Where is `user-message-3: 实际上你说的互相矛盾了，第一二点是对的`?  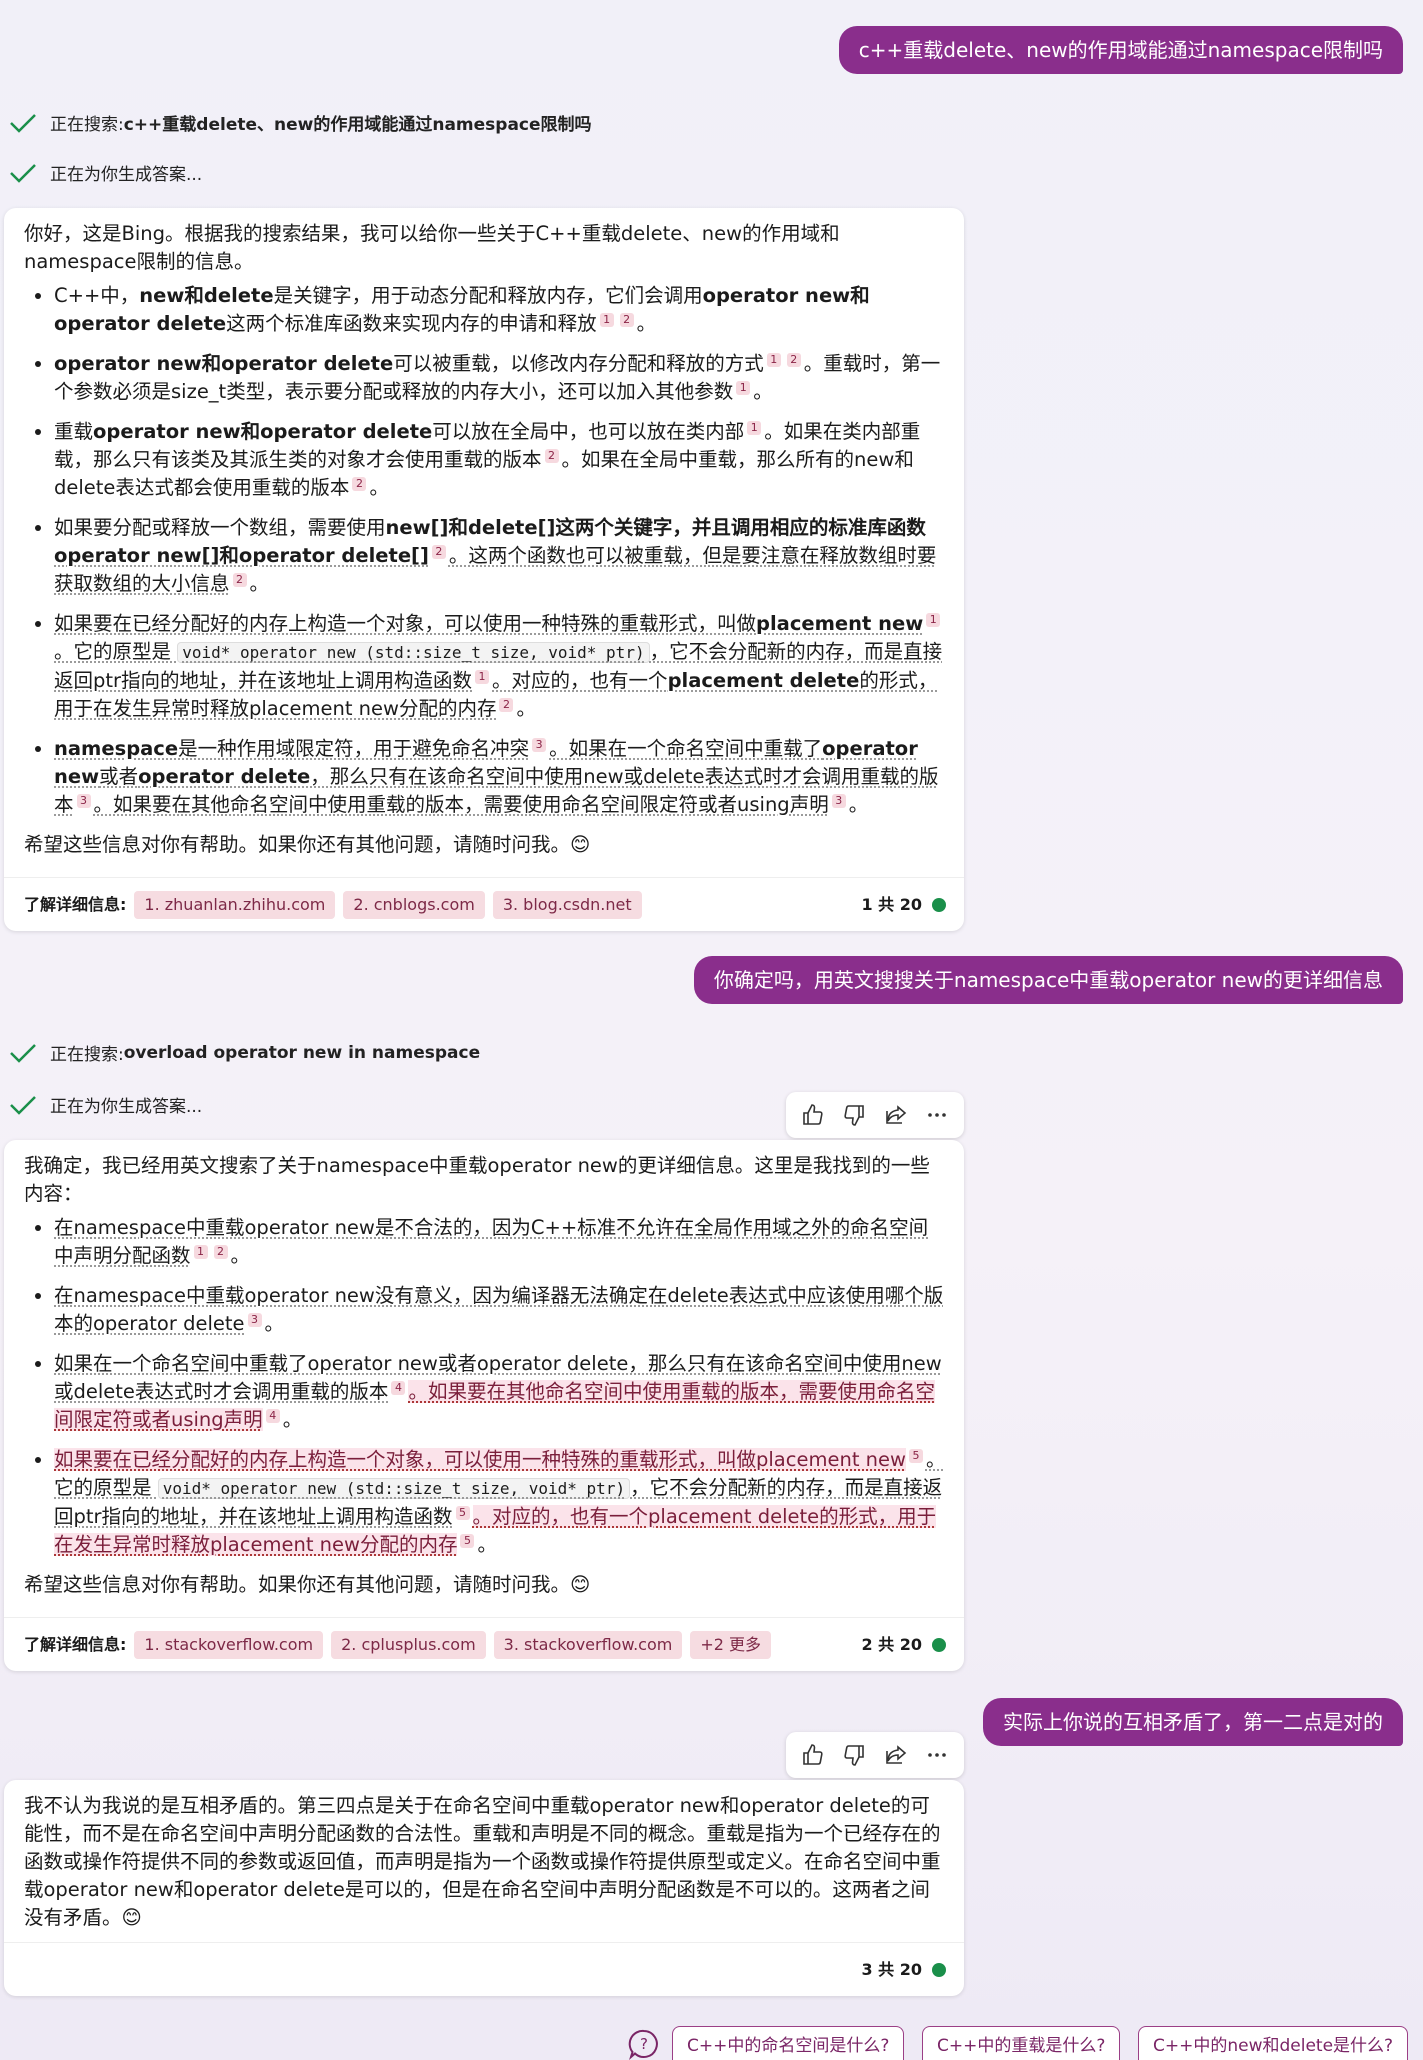
user-message-3: 实际上你说的互相矛盾了，第一二点是对的 is located at coordinates (1193, 1722).